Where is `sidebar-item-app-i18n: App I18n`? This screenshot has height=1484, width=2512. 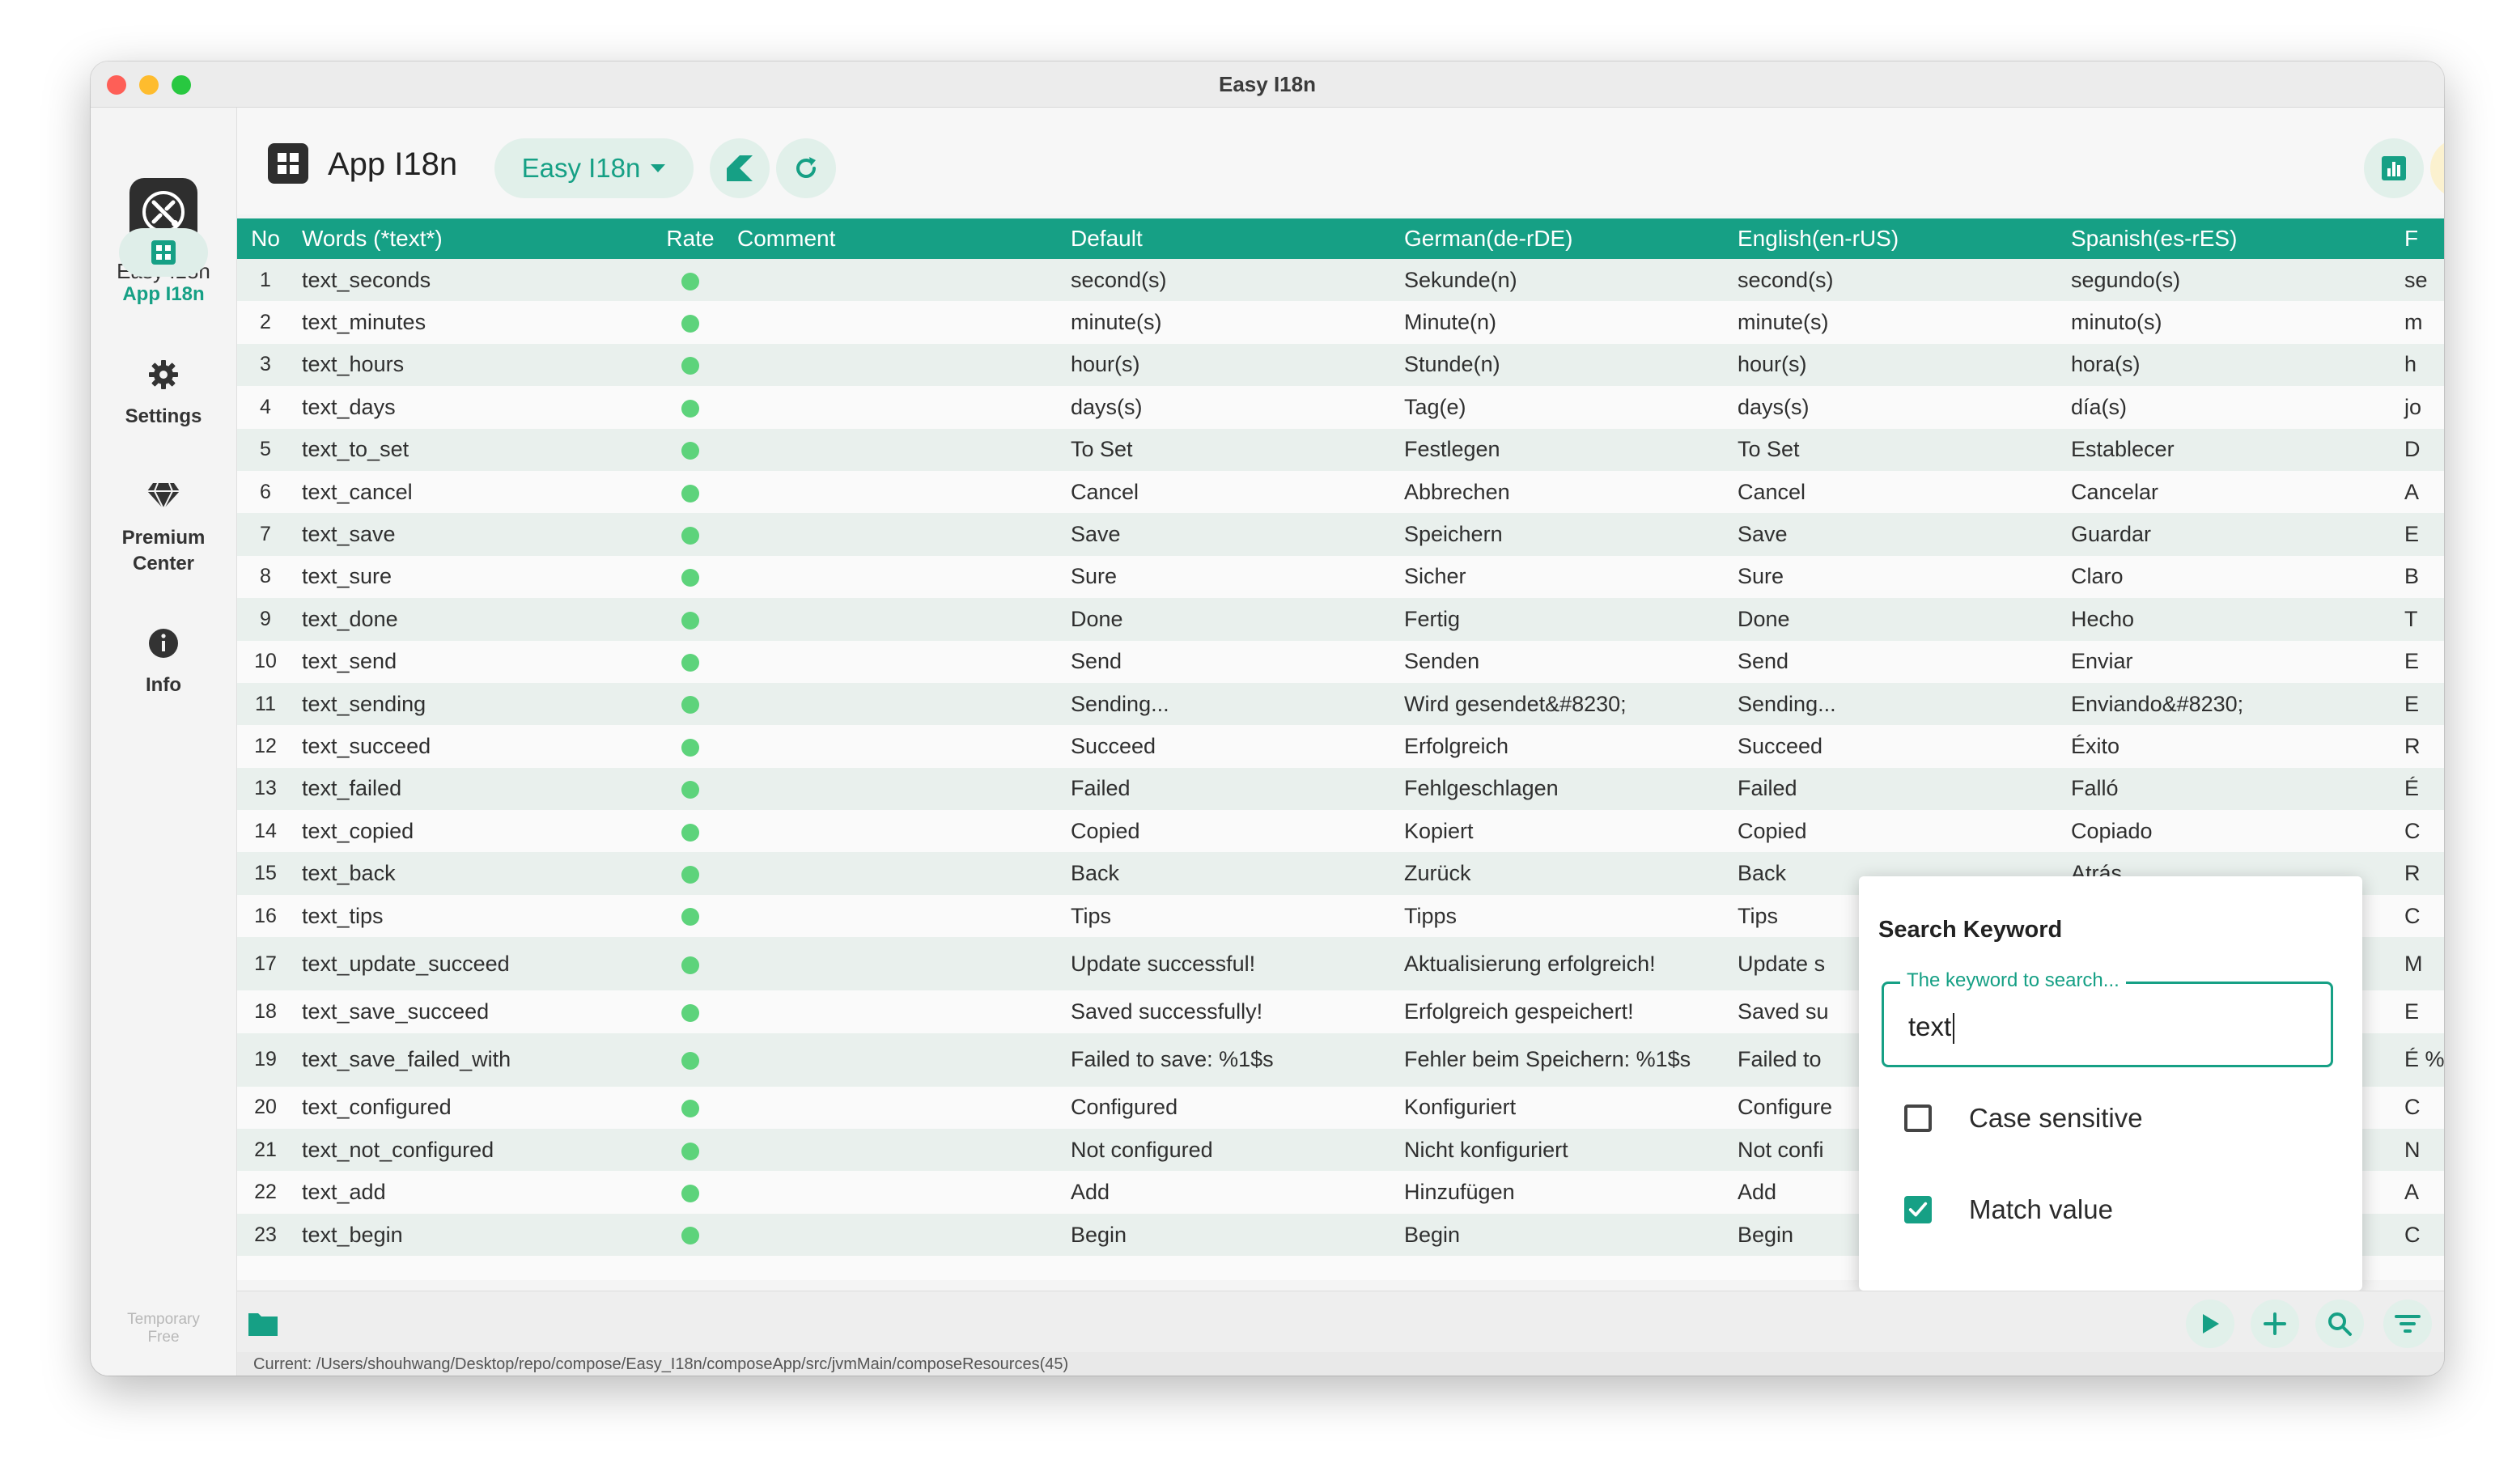 sidebar-item-app-i18n: App I18n is located at coordinates (163, 267).